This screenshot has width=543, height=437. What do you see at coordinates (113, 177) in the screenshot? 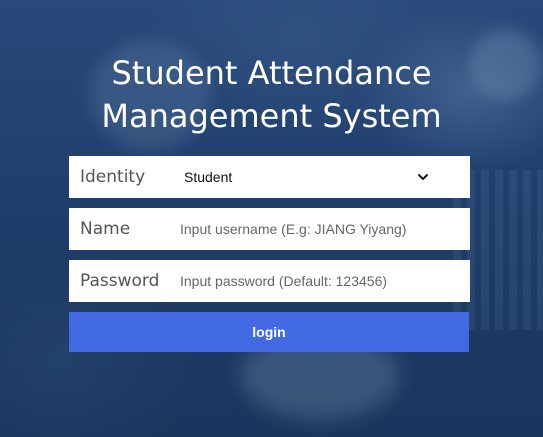
I see `identity-label: Identity` at bounding box center [113, 177].